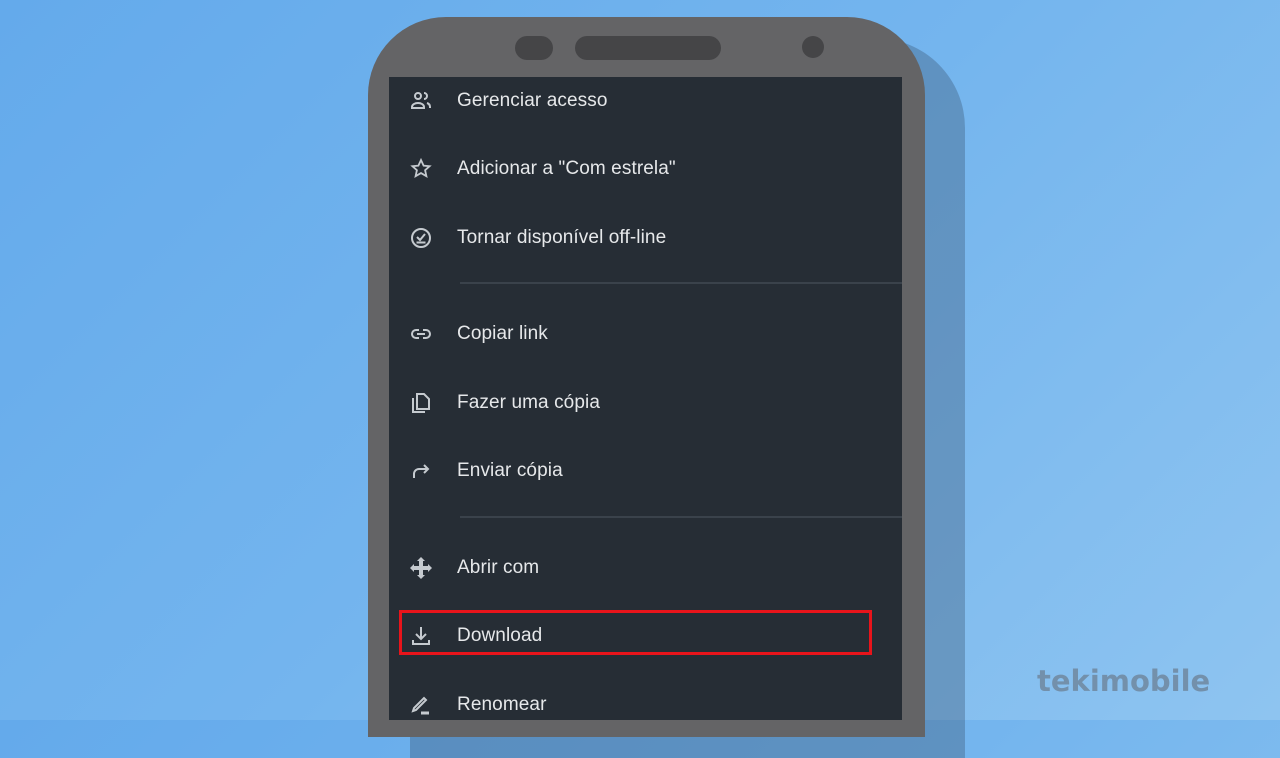  Describe the element at coordinates (534, 48) in the screenshot. I see `phone-sensor` at that location.